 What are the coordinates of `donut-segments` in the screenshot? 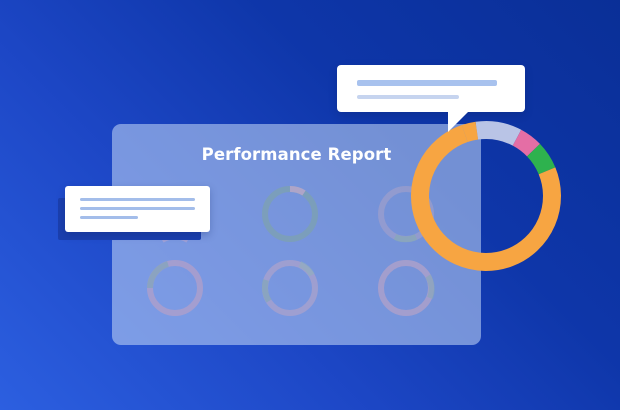 It's located at (486, 196).